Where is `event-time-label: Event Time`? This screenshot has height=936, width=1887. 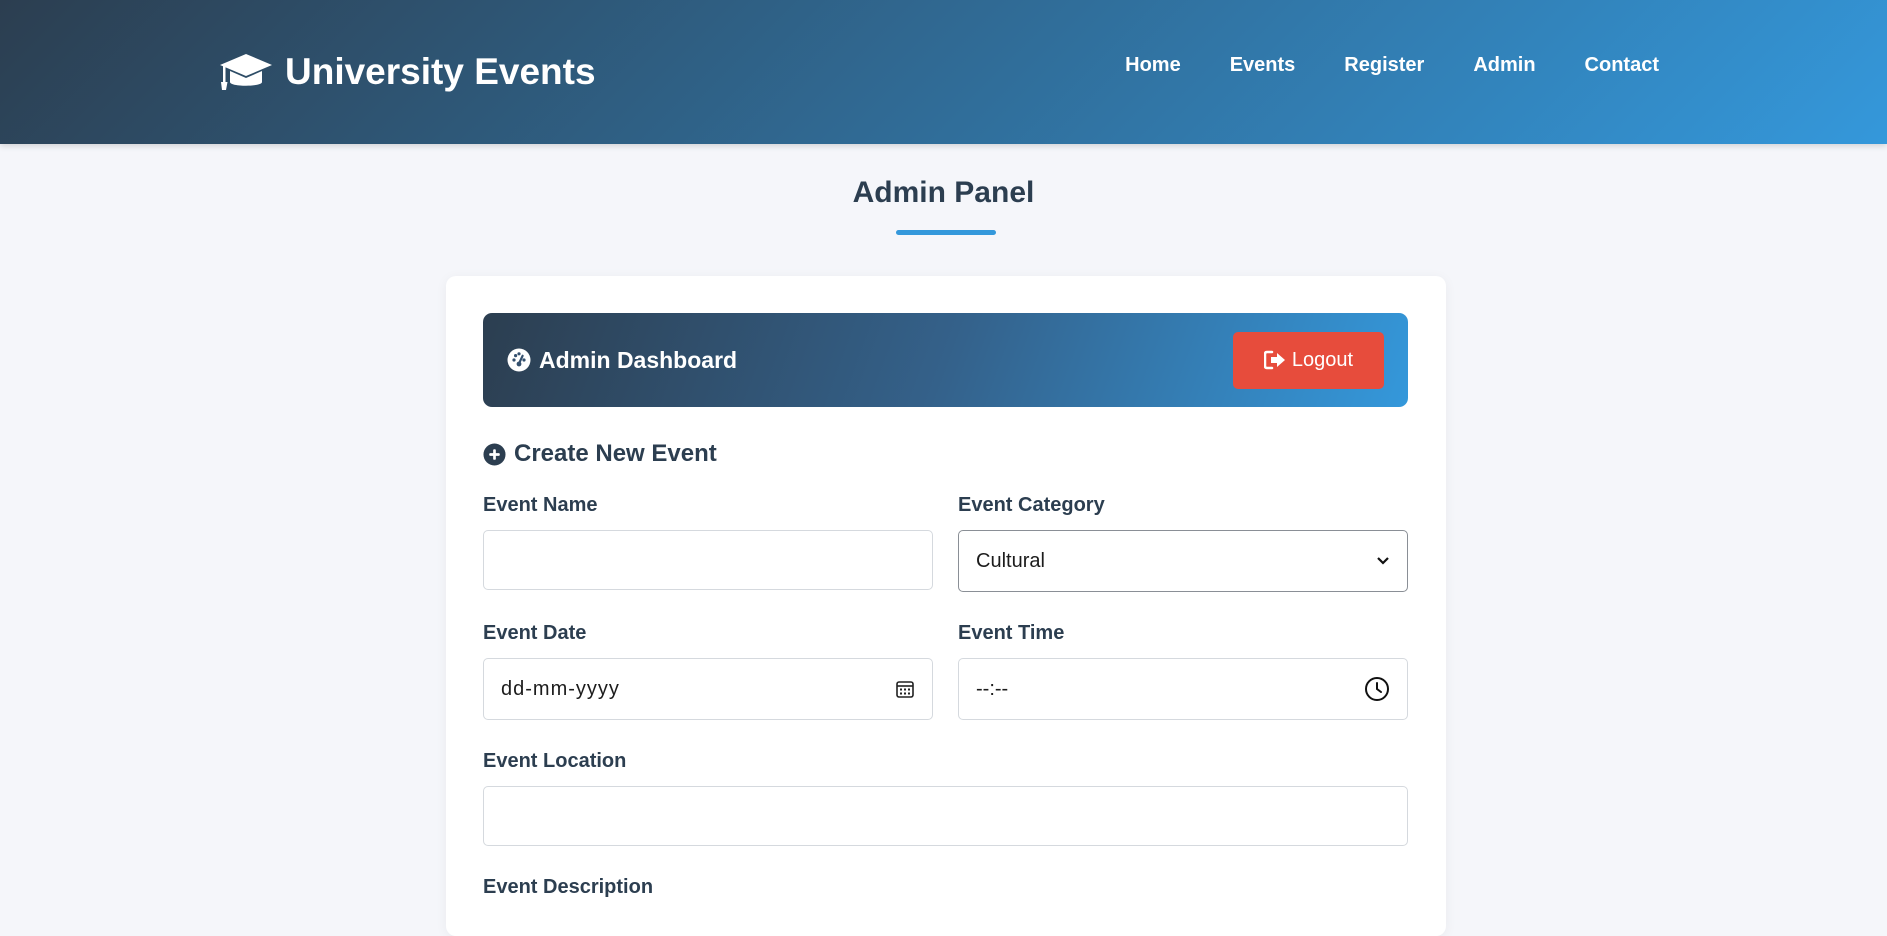
event-time-label: Event Time is located at coordinates (1011, 633).